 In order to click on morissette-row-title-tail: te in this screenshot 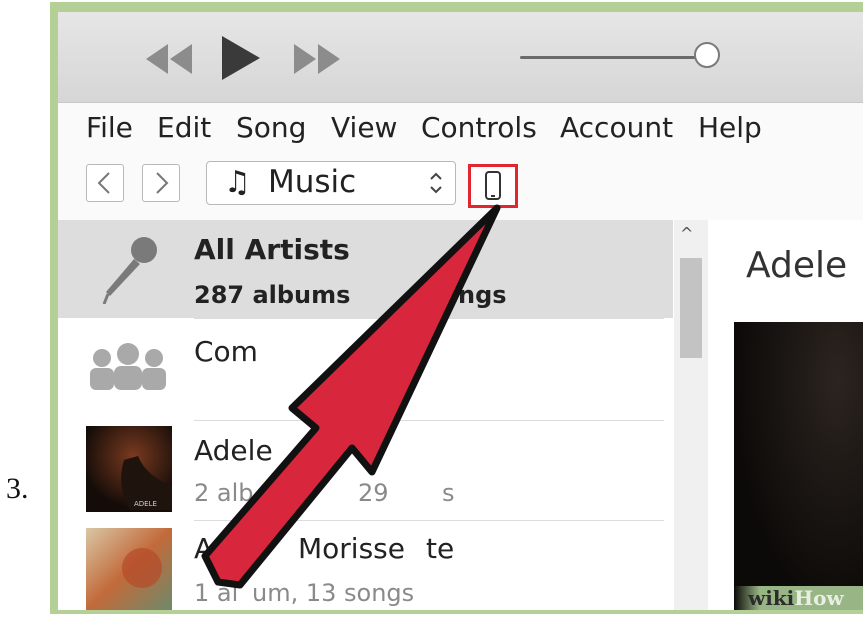, I will do `click(440, 548)`.